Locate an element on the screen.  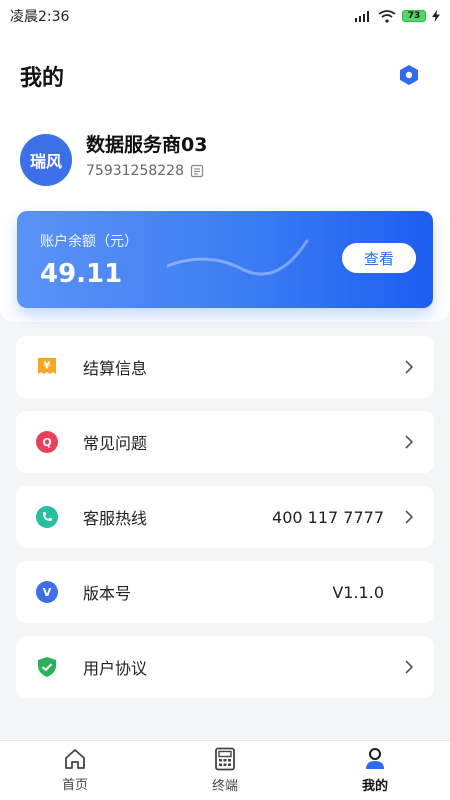
profile-id-row: 75931258228 is located at coordinates (145, 171).